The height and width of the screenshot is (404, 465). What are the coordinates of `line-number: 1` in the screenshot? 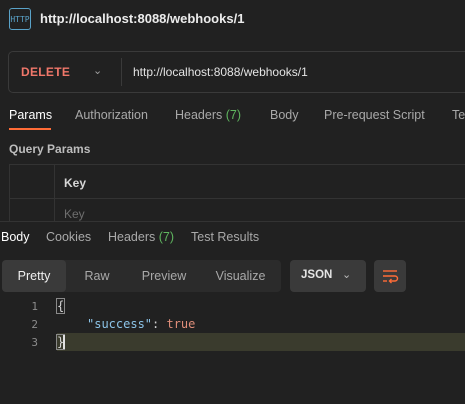 It's located at (34, 306).